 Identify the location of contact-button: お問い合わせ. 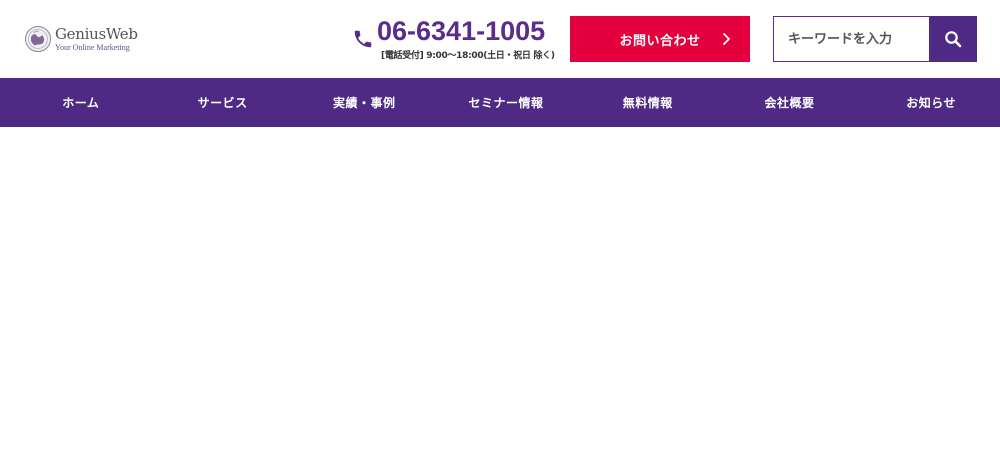
(660, 39).